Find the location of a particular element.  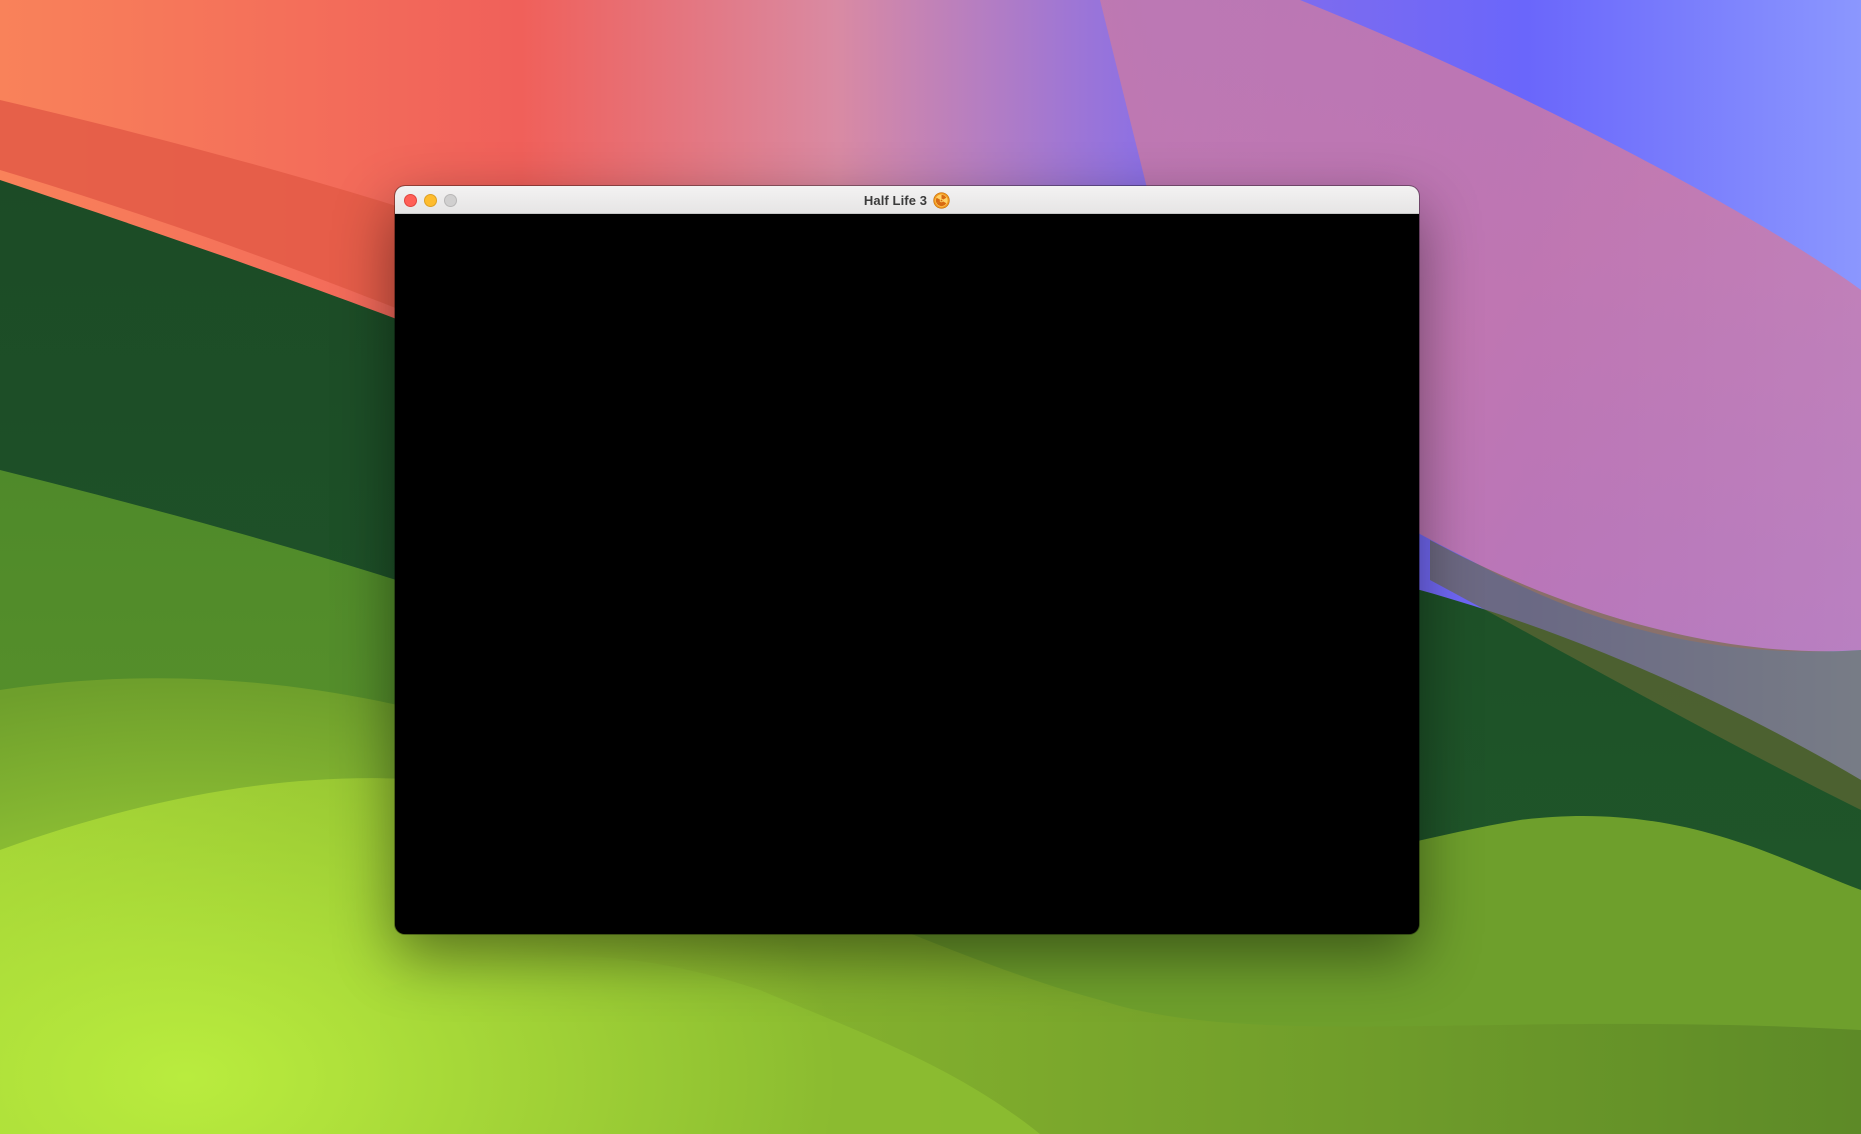

window-title-group: Half Life 3 is located at coordinates (907, 200).